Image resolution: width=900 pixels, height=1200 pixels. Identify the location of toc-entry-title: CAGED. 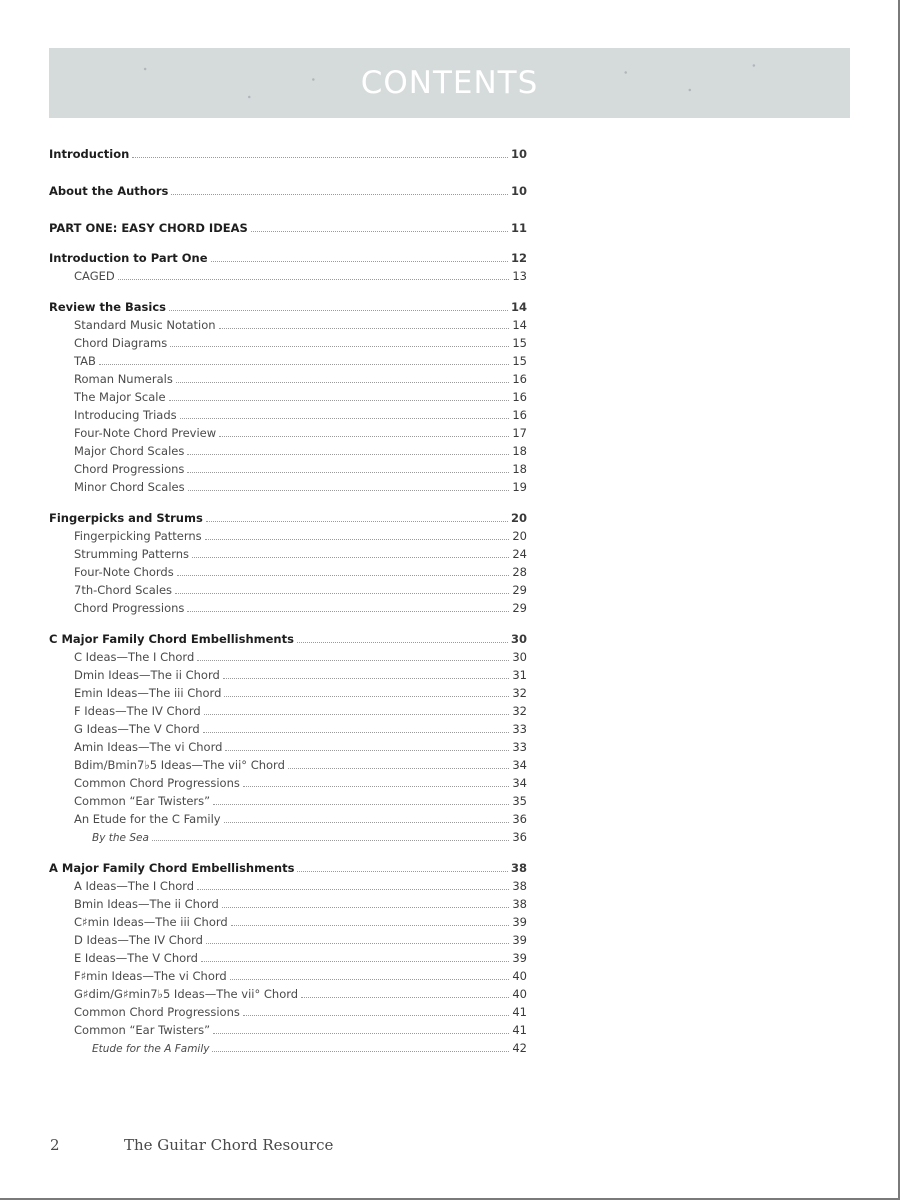
(94, 276).